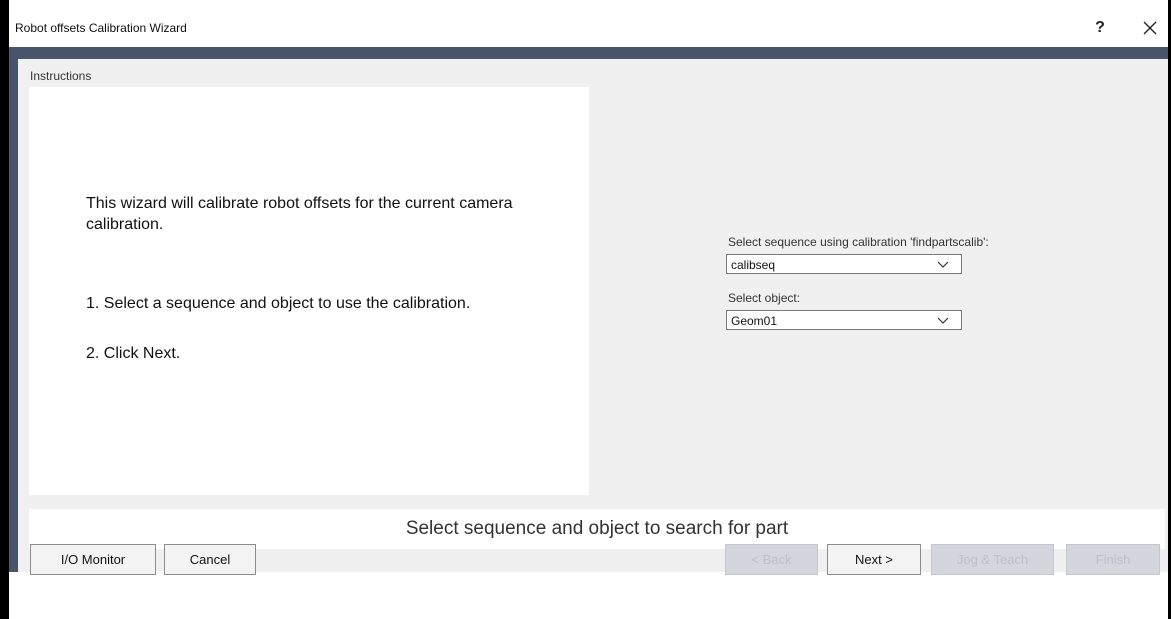 The image size is (1171, 619). What do you see at coordinates (771, 559) in the screenshot?
I see `back-button: < Back` at bounding box center [771, 559].